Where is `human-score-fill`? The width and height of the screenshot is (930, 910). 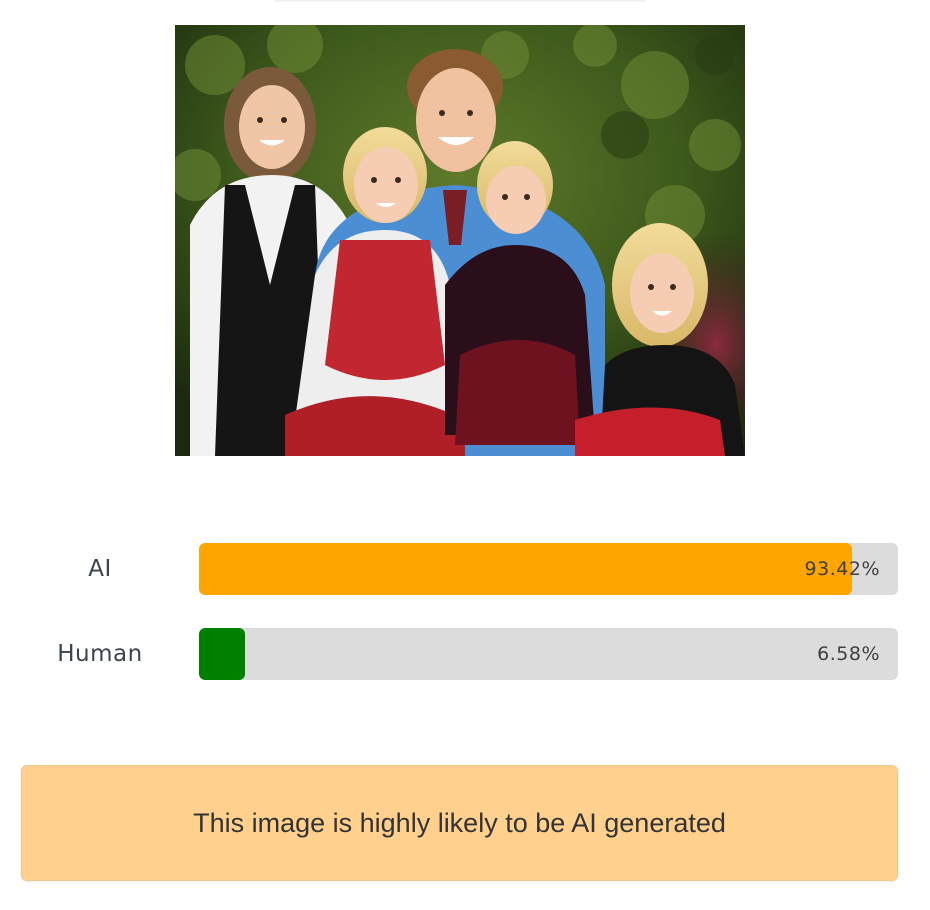 human-score-fill is located at coordinates (222, 654).